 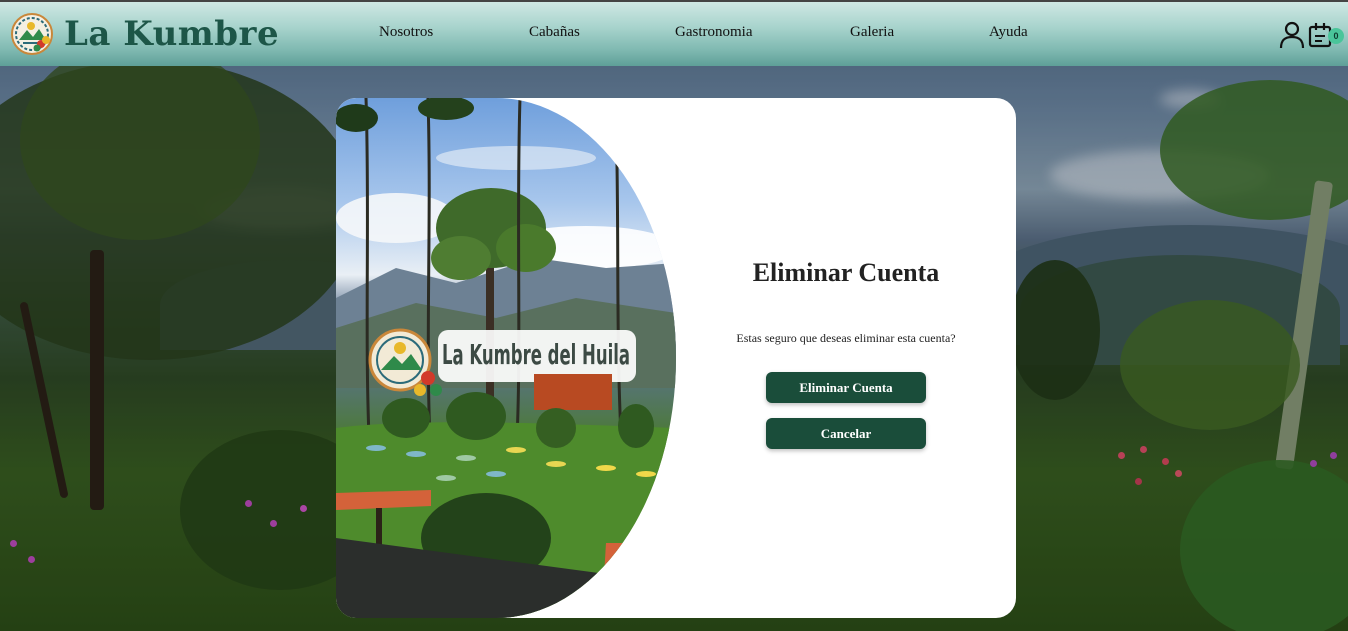 What do you see at coordinates (554, 32) in the screenshot?
I see `nav-item-cabanas: Cabañas` at bounding box center [554, 32].